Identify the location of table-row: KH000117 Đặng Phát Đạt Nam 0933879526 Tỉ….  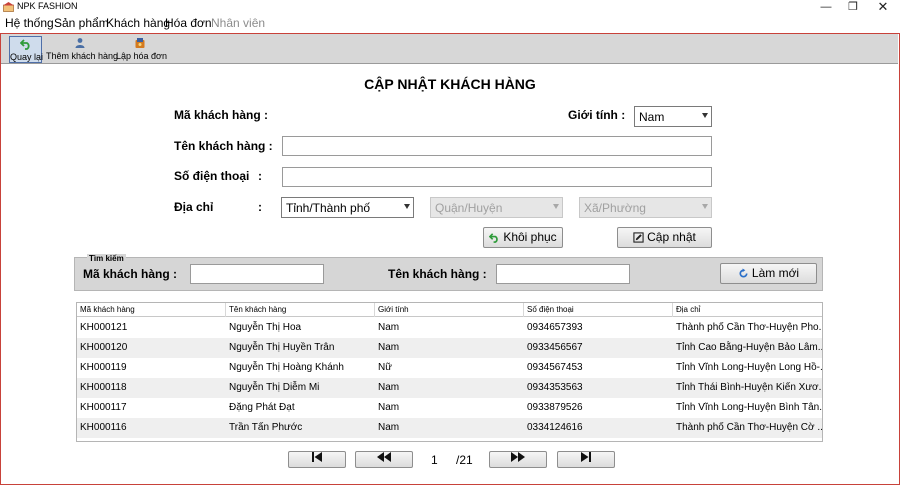
(449, 408).